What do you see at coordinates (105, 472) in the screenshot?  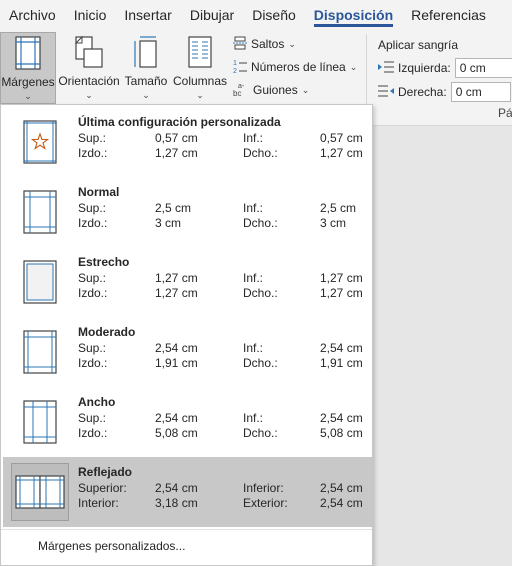 I see `preset-name: Reflejado` at bounding box center [105, 472].